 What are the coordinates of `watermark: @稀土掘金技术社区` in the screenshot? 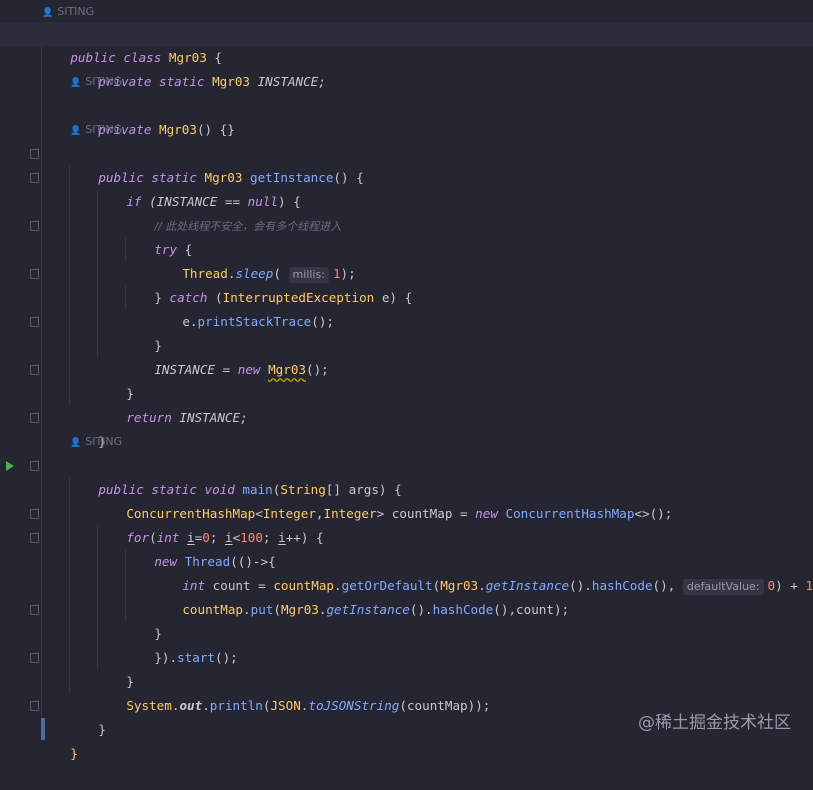 It's located at (714, 723).